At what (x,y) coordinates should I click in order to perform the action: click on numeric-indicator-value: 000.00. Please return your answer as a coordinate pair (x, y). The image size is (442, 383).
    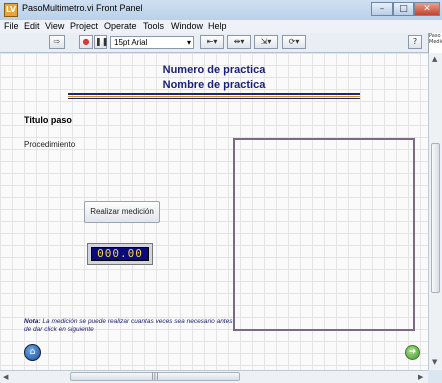
    Looking at the image, I should click on (120, 254).